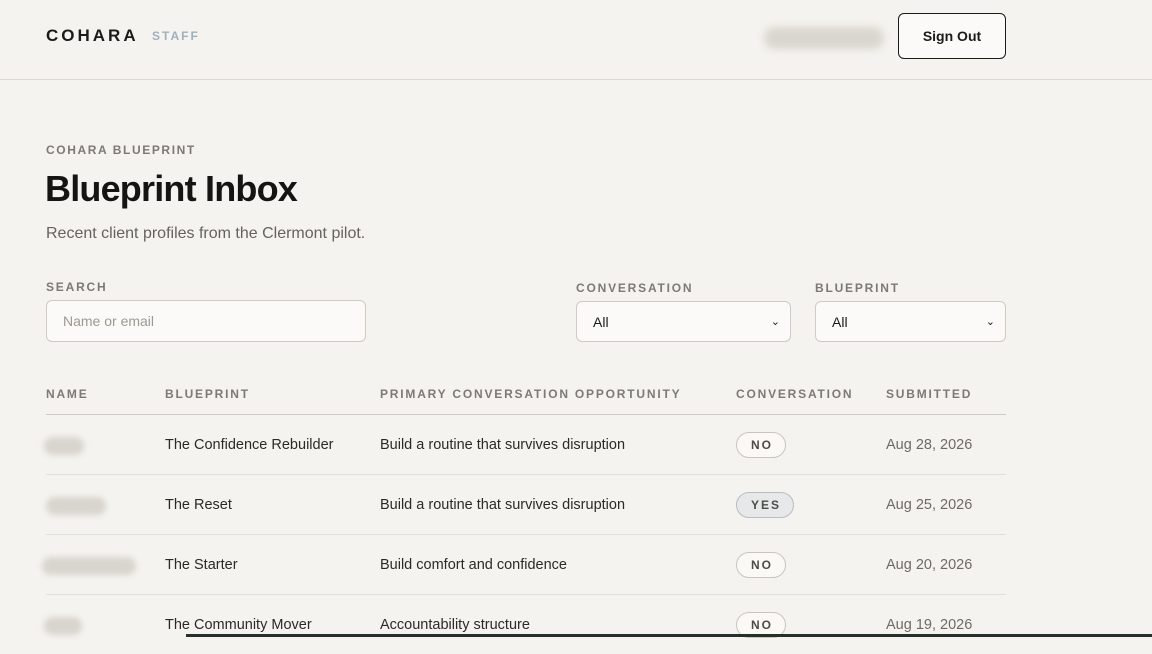 The image size is (1152, 654). Describe the element at coordinates (795, 394) in the screenshot. I see `column-header-conversation: CONVERSATION` at that location.